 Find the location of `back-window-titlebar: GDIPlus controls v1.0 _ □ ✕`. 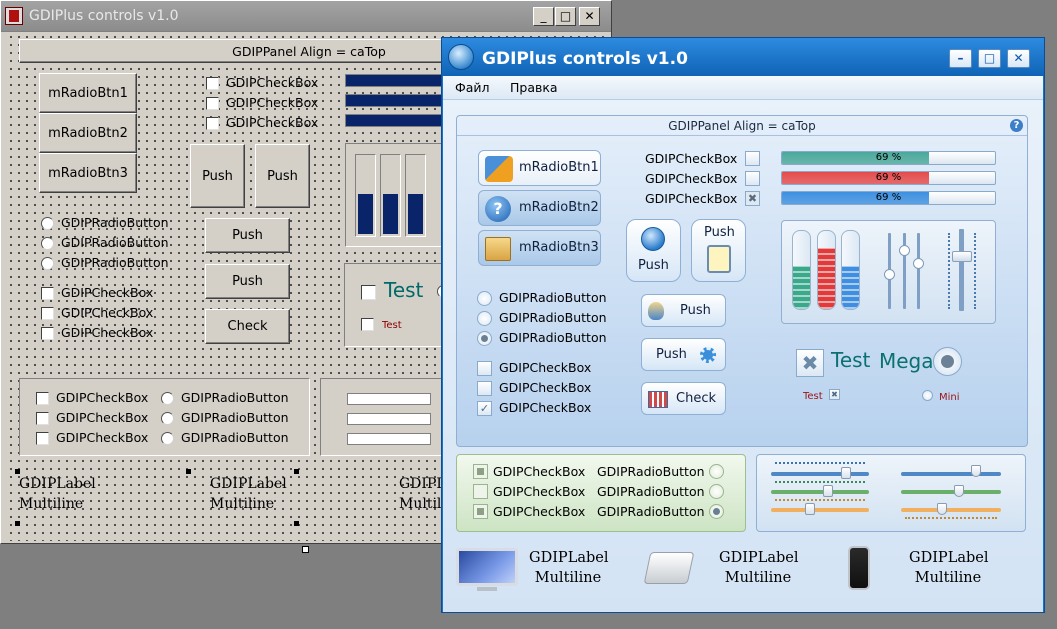

back-window-titlebar: GDIPlus controls v1.0 _ □ ✕ is located at coordinates (306, 16).